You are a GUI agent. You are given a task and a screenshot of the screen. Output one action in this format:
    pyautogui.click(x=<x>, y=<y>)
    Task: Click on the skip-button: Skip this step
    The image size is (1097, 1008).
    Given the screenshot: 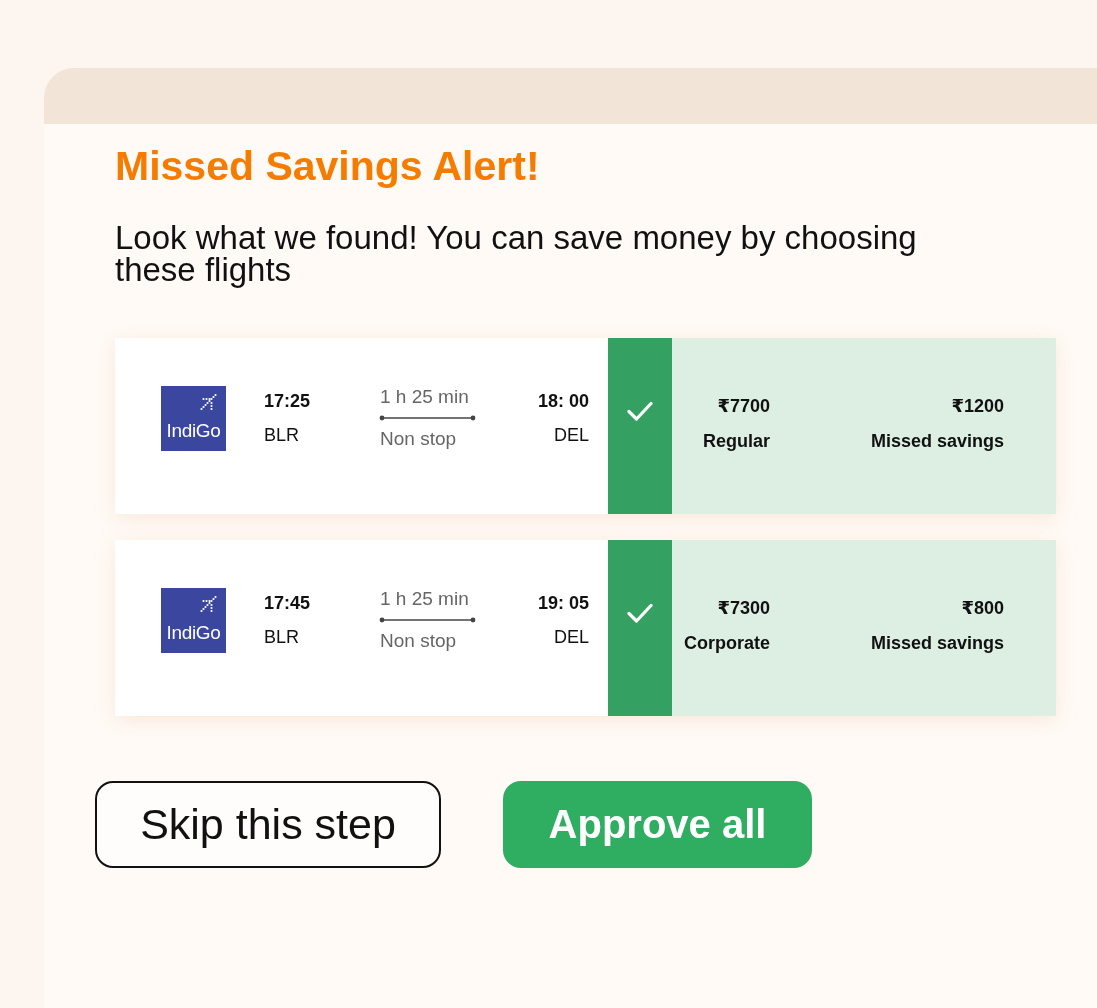 What is the action you would take?
    pyautogui.click(x=268, y=824)
    